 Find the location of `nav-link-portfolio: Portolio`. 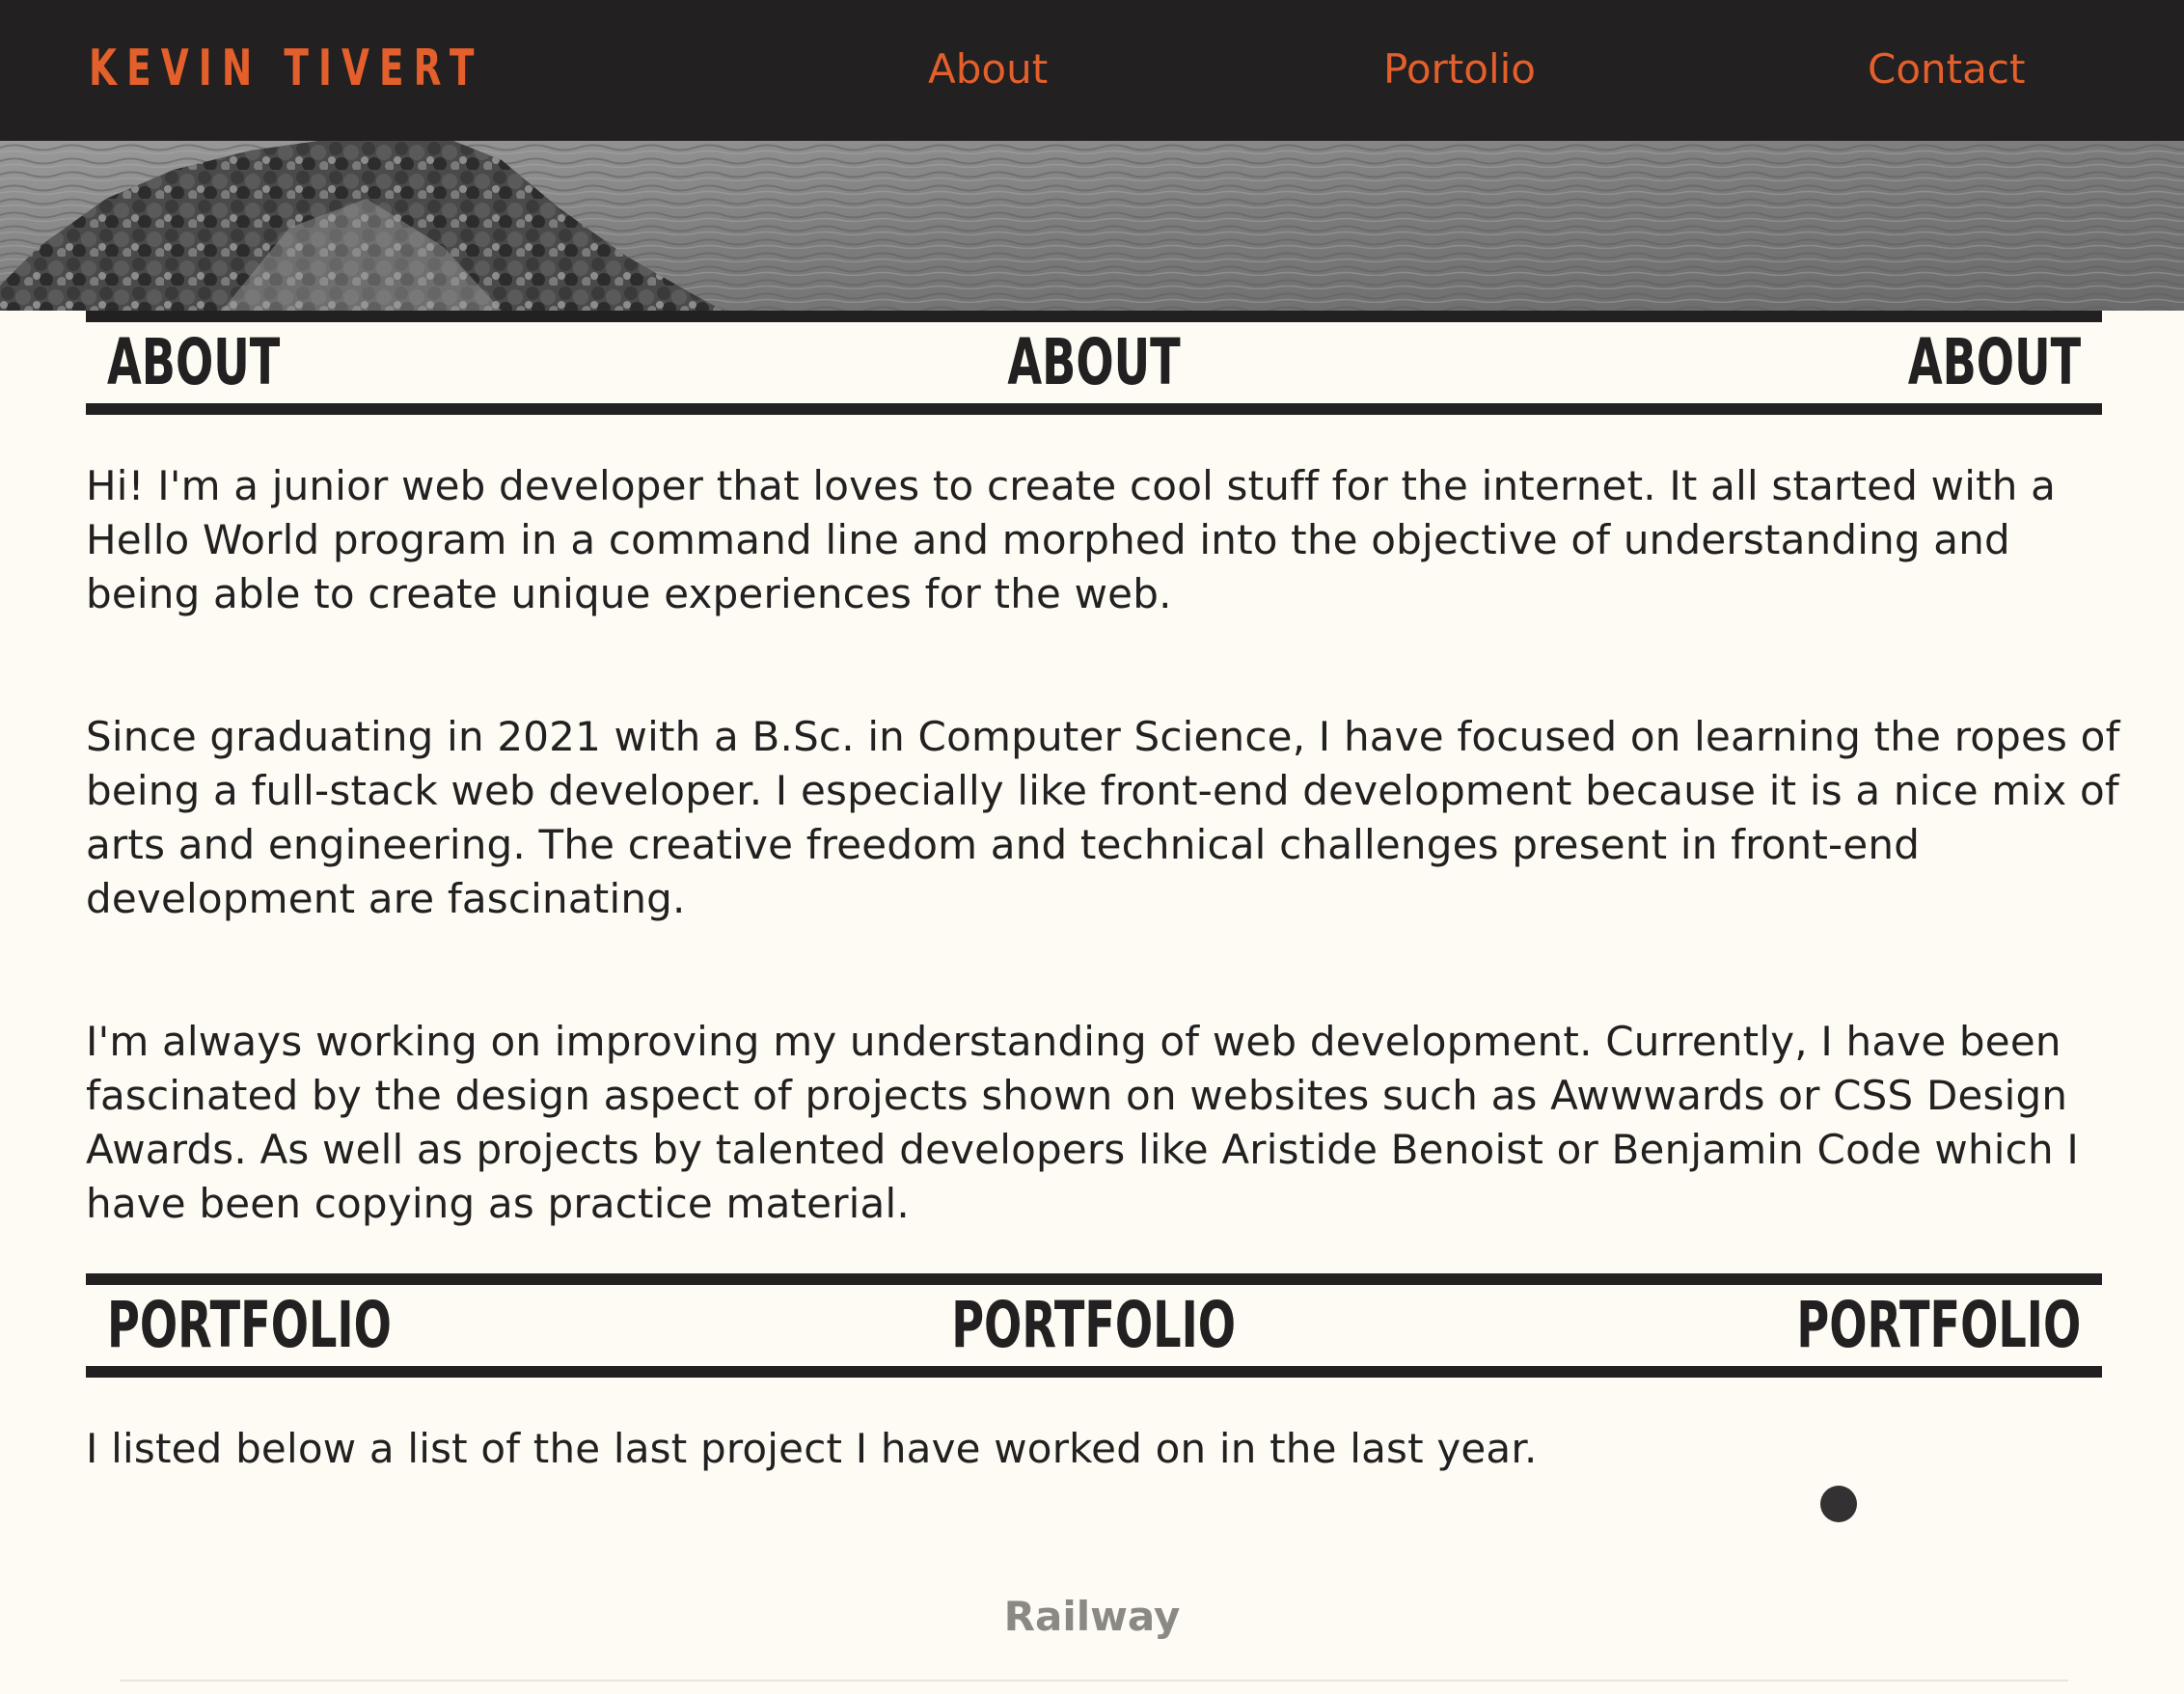

nav-link-portfolio: Portolio is located at coordinates (1459, 69).